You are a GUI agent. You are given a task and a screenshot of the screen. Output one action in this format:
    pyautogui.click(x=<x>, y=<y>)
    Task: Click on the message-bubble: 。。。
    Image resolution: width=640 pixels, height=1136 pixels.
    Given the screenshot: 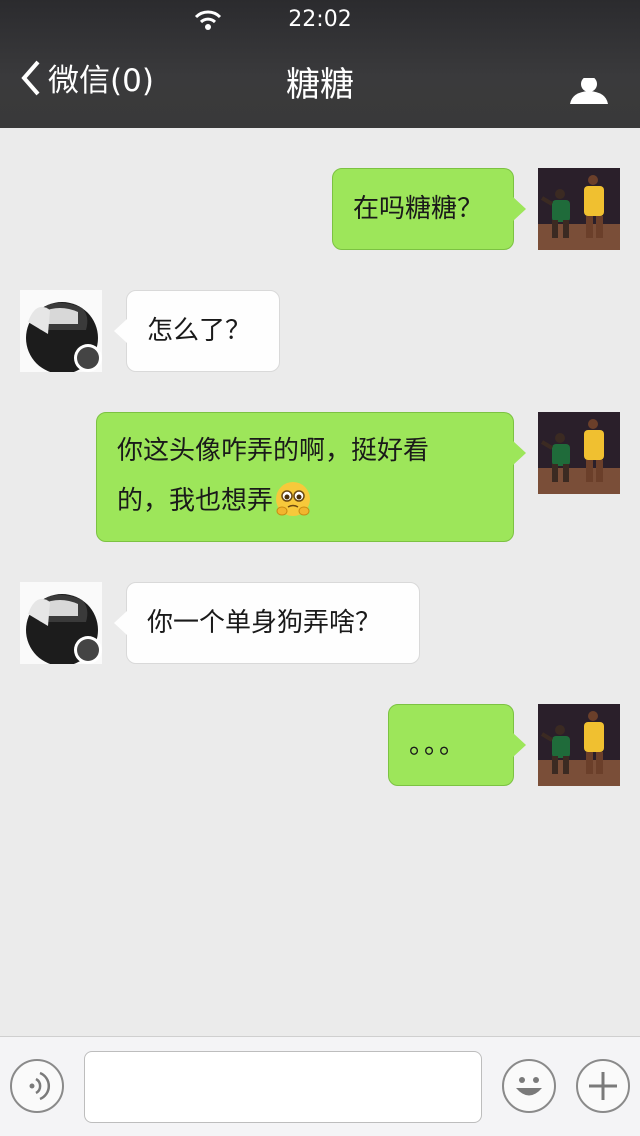 What is the action you would take?
    pyautogui.click(x=457, y=745)
    